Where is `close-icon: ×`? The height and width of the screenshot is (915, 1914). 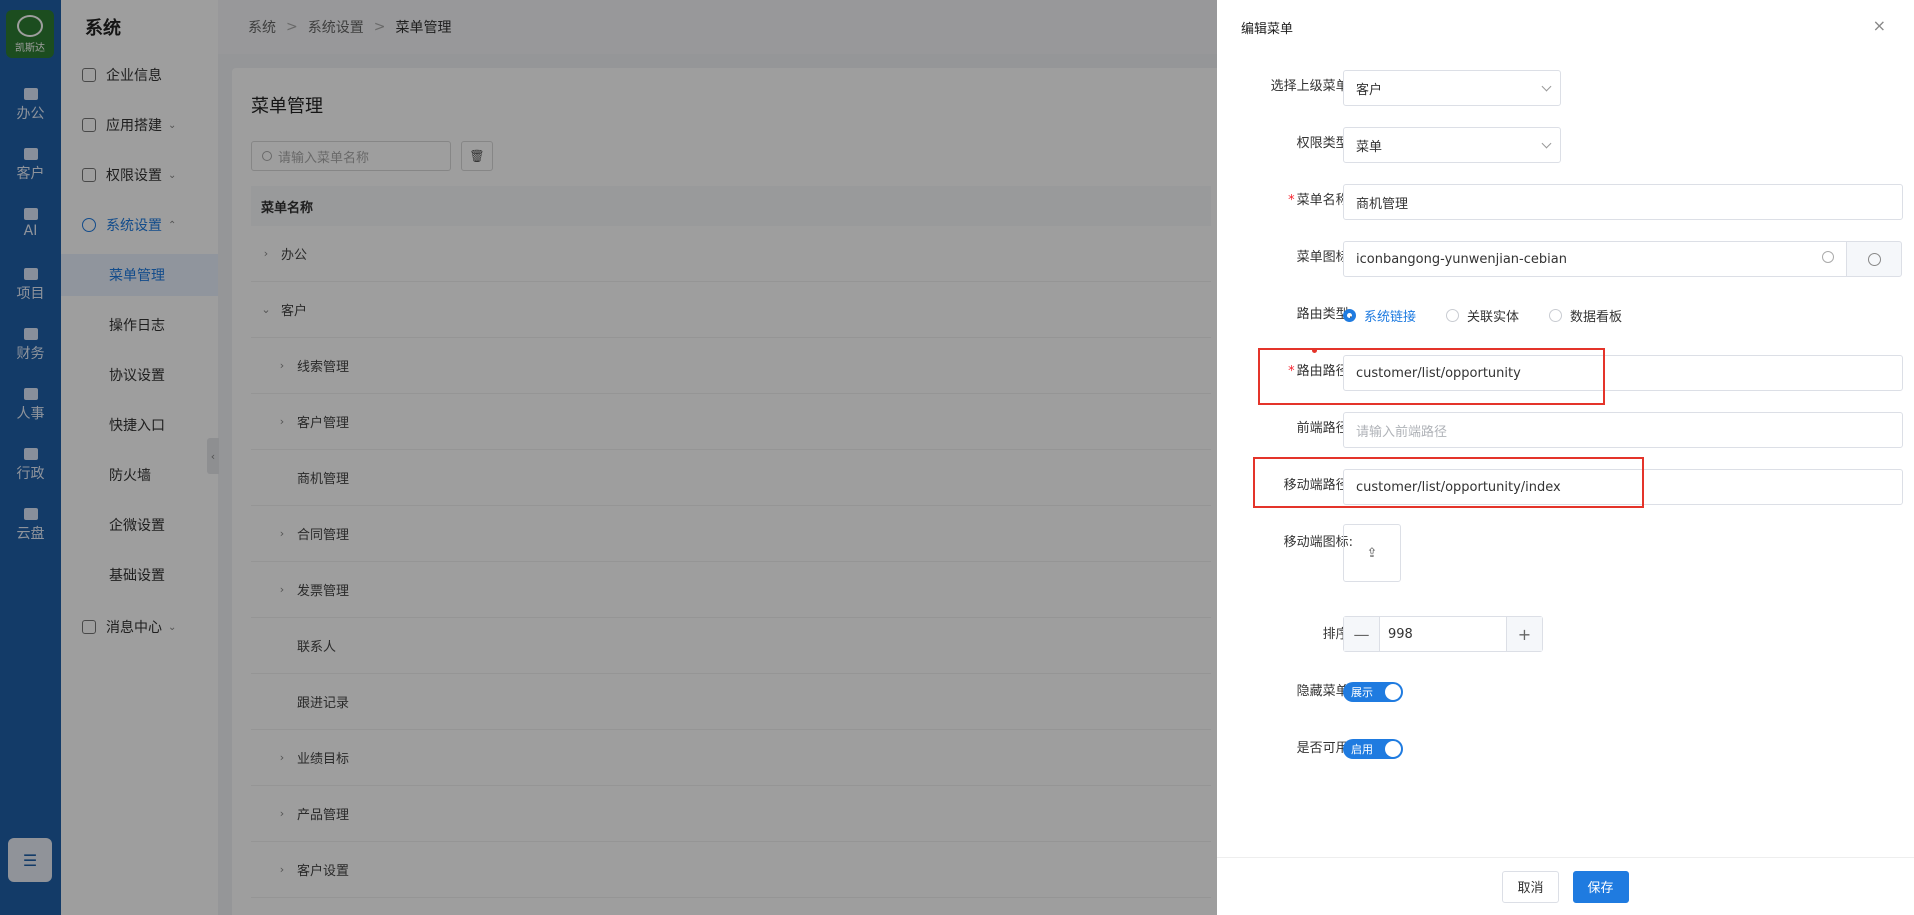 close-icon: × is located at coordinates (1879, 25).